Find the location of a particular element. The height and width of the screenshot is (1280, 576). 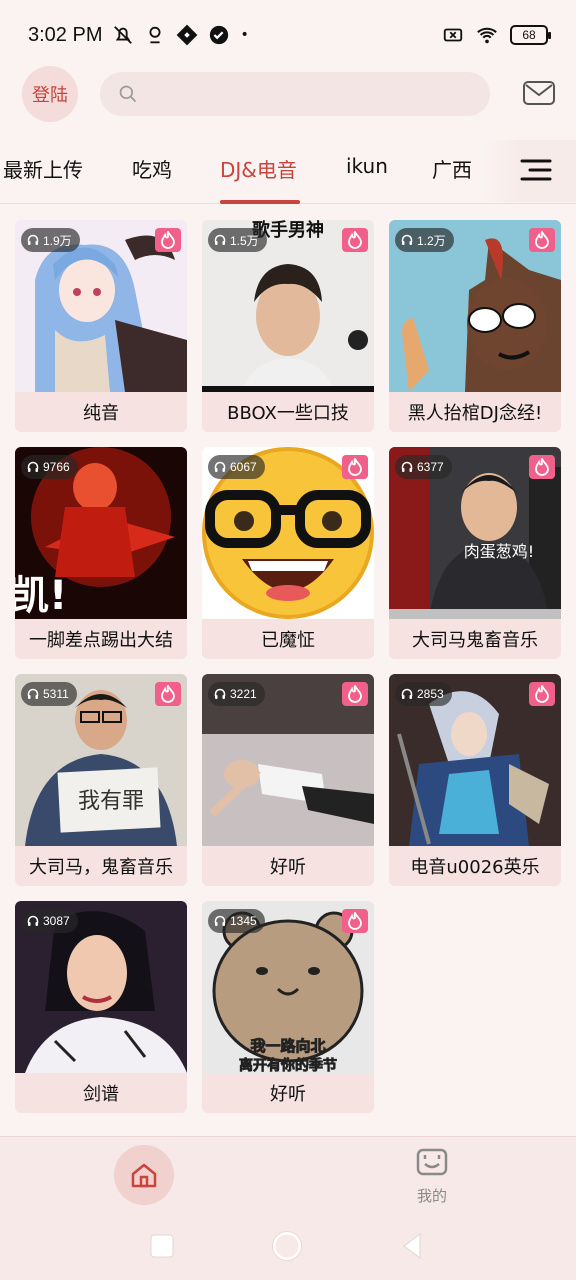

category-tabs: 最新上传 吃鸡 DJ&电音 ikun 广西 is located at coordinates (288, 172).